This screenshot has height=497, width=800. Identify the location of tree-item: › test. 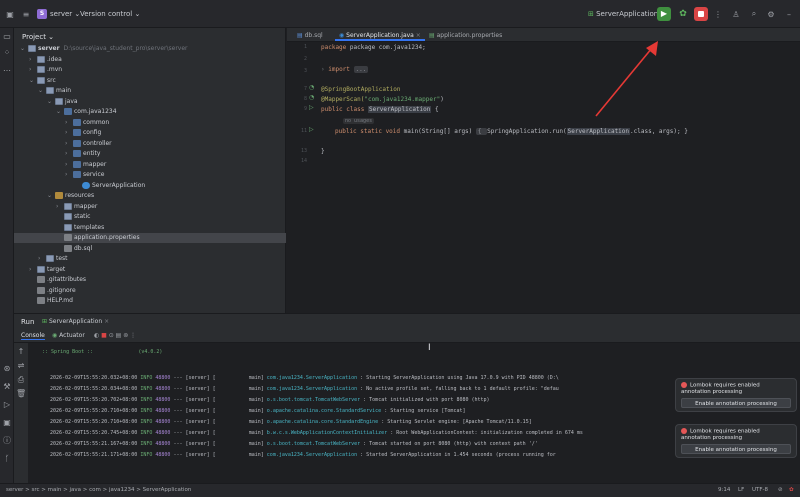
(150, 259).